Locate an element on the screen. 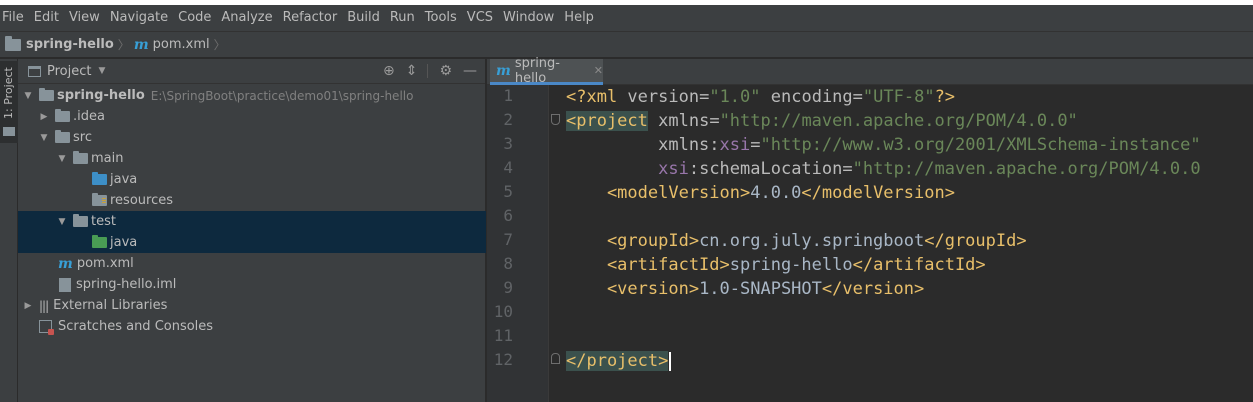  breadcrumb-project: spring-hello is located at coordinates (70, 44).